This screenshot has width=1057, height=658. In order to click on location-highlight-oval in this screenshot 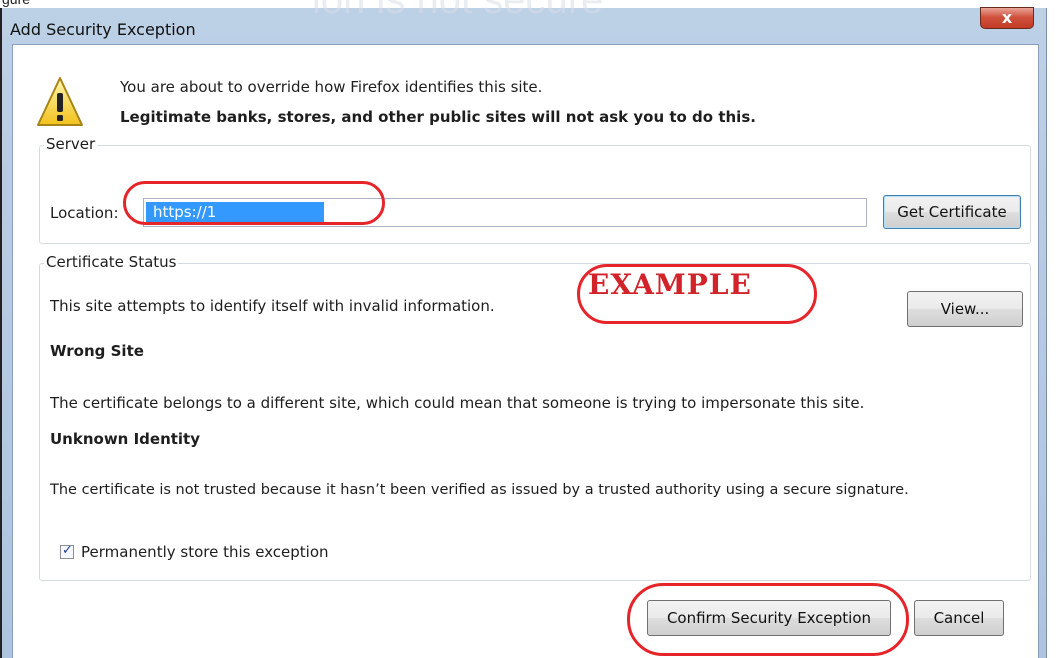, I will do `click(254, 203)`.